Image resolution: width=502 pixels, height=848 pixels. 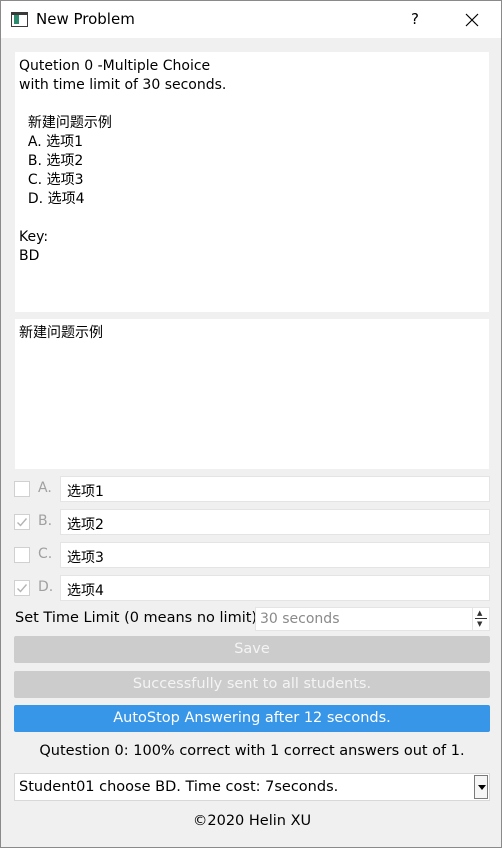 I want to click on option-a-checkbox, so click(x=22, y=489).